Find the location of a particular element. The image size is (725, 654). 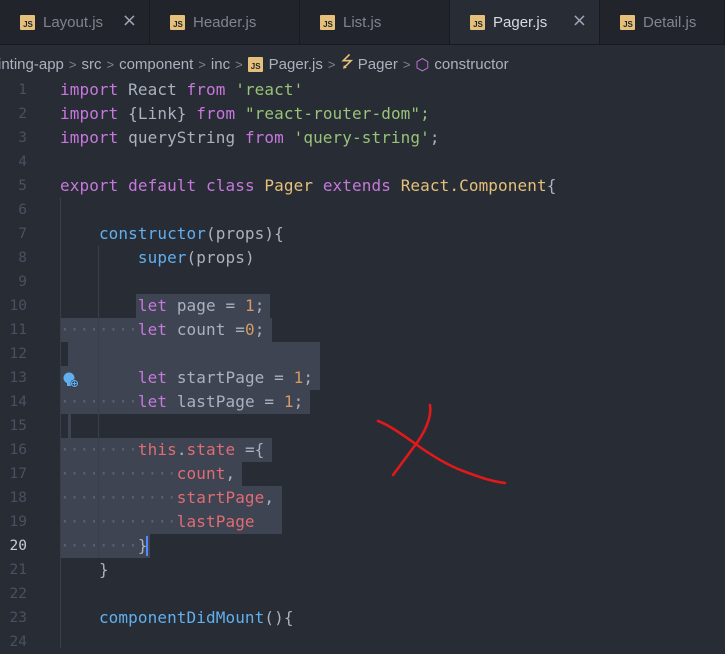

line-number: 18 is located at coordinates (18, 498).